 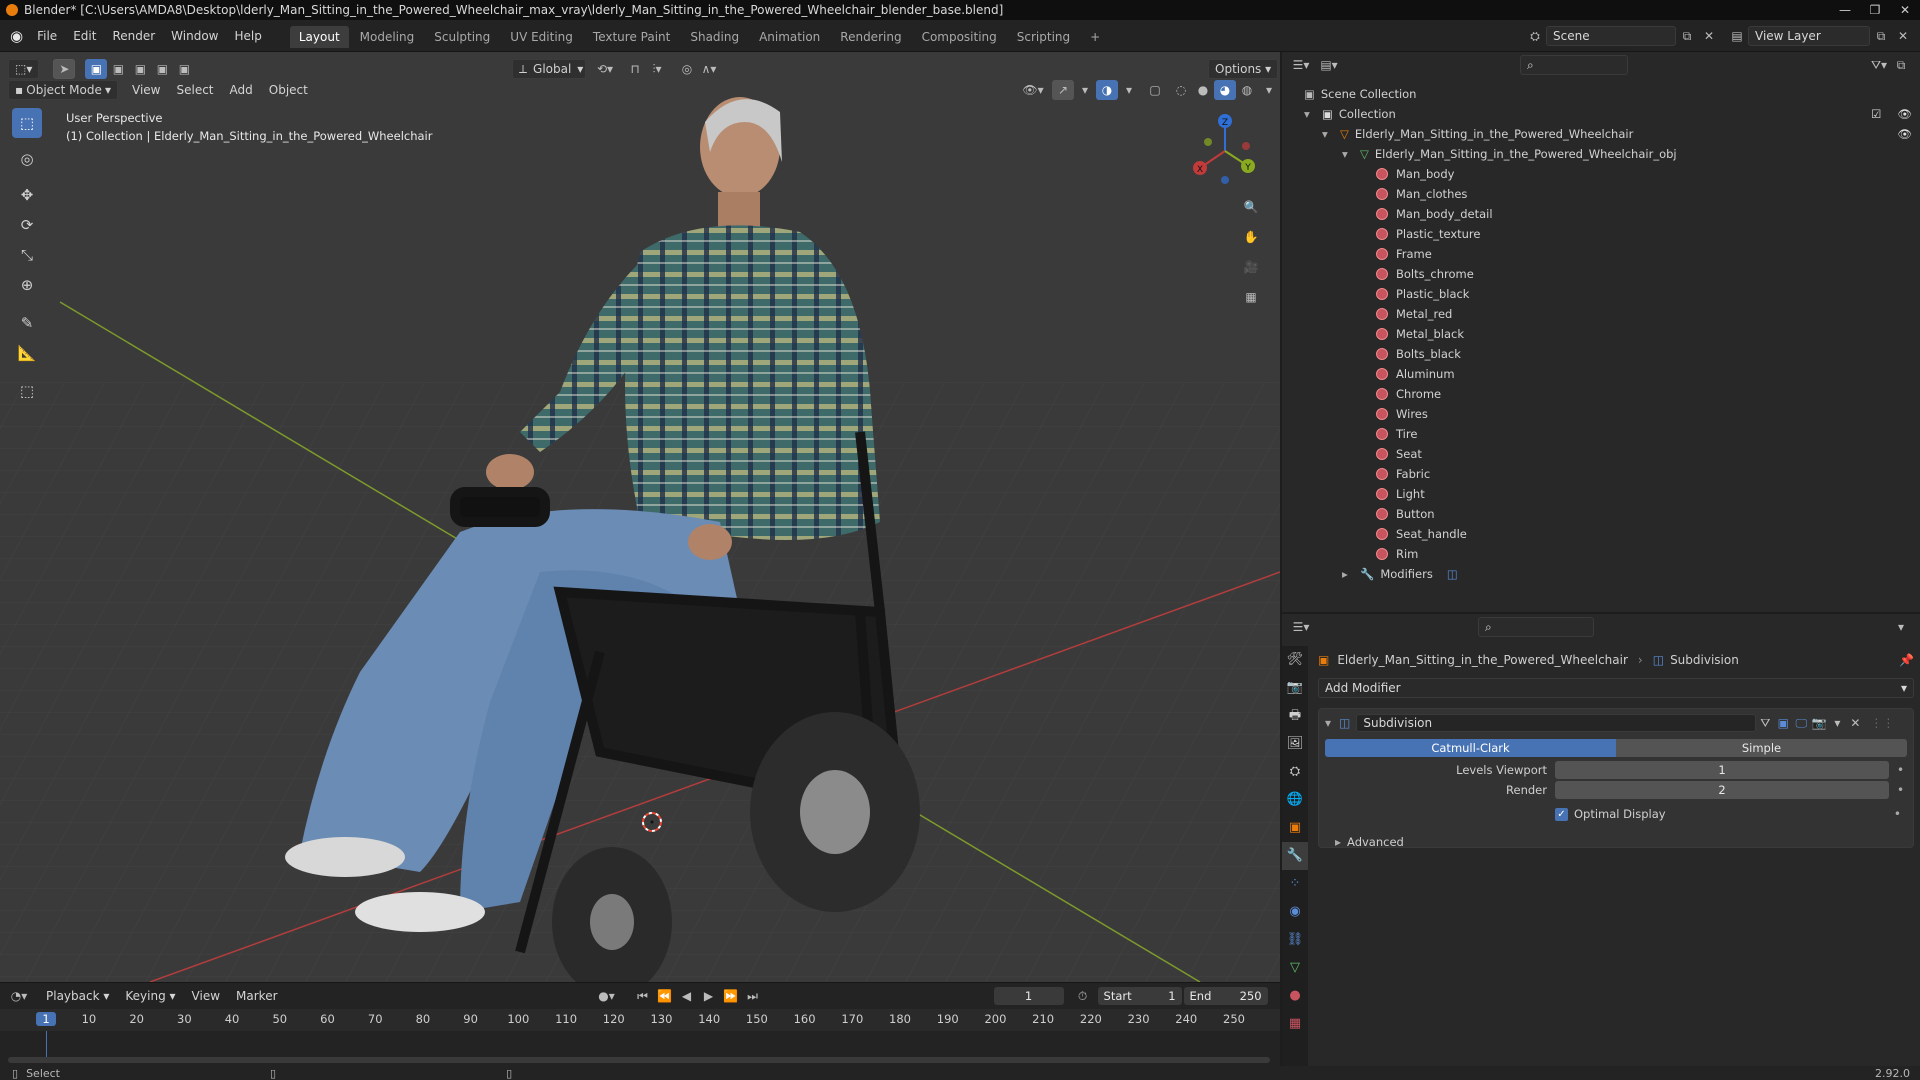 I want to click on xray-icon: ▢, so click(x=1155, y=90).